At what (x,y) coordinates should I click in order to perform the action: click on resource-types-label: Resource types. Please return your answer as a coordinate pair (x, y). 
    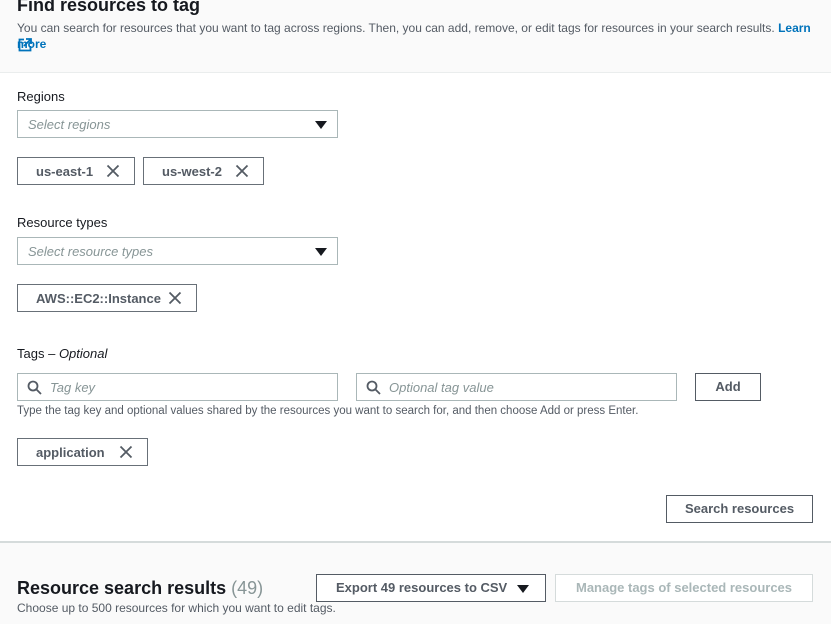
    Looking at the image, I should click on (62, 222).